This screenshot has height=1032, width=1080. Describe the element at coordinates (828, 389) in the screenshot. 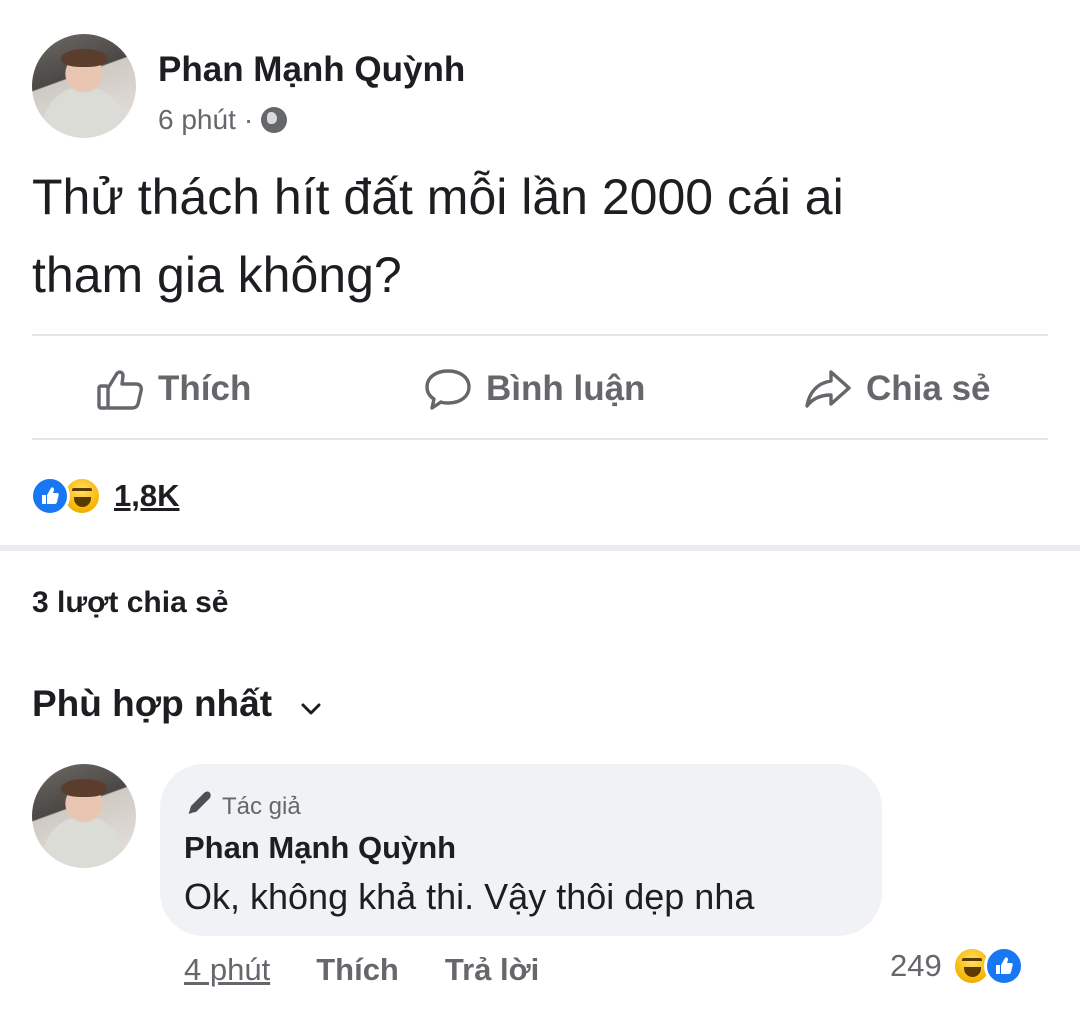

I see `share-icon` at that location.